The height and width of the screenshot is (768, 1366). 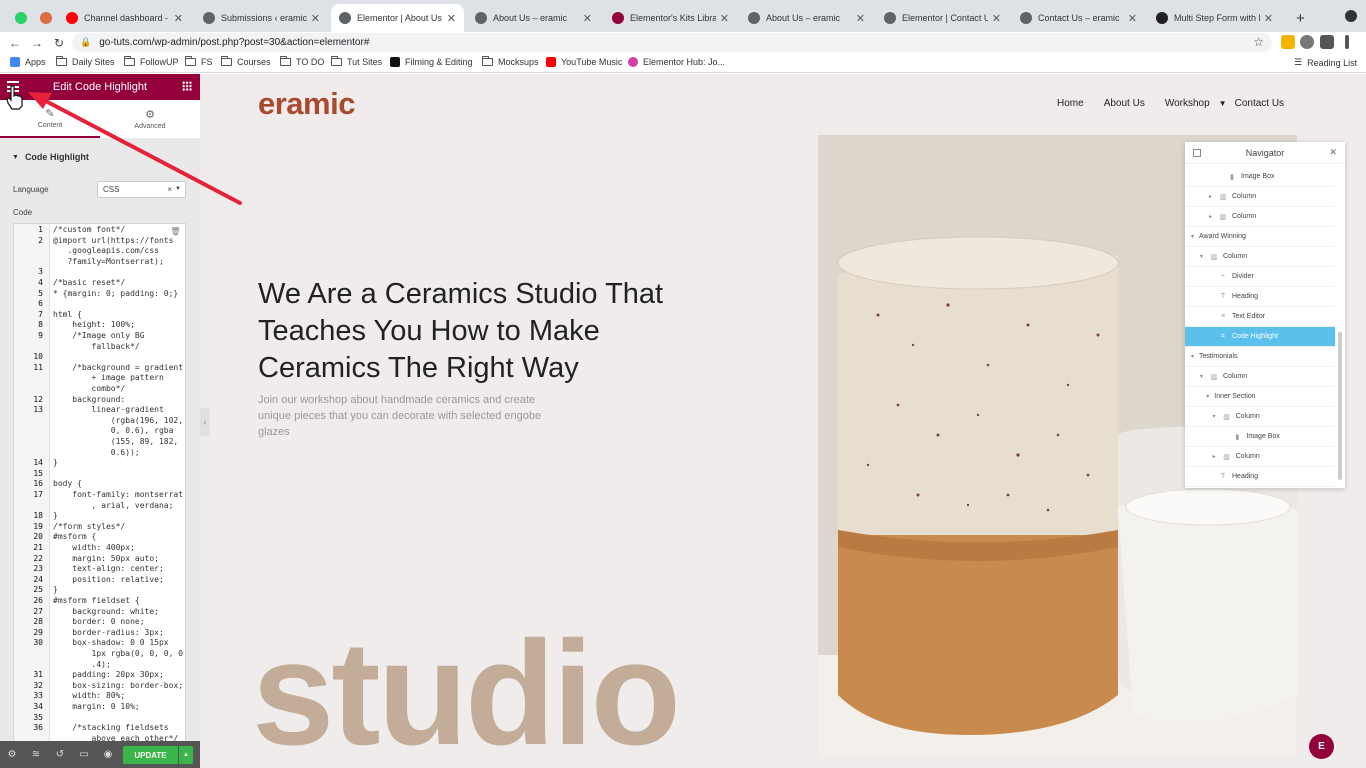 I want to click on back-icon: ←, so click(x=15, y=43).